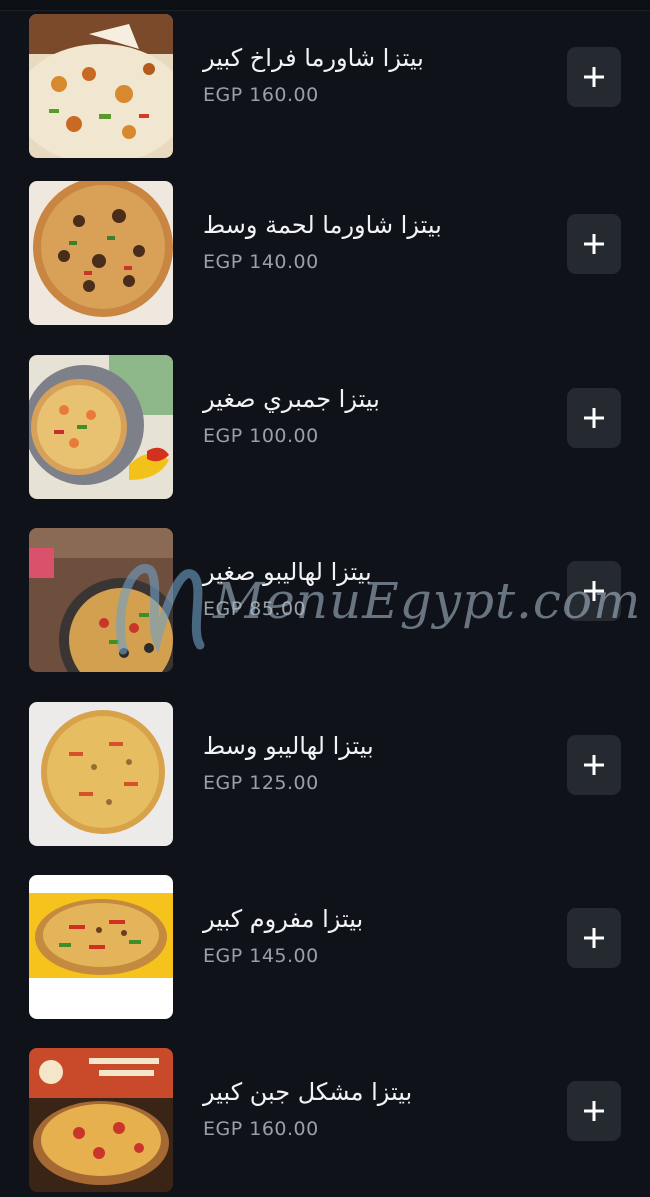  What do you see at coordinates (287, 572) in the screenshot?
I see `item-name: بيتزا لهاليبو صغير` at bounding box center [287, 572].